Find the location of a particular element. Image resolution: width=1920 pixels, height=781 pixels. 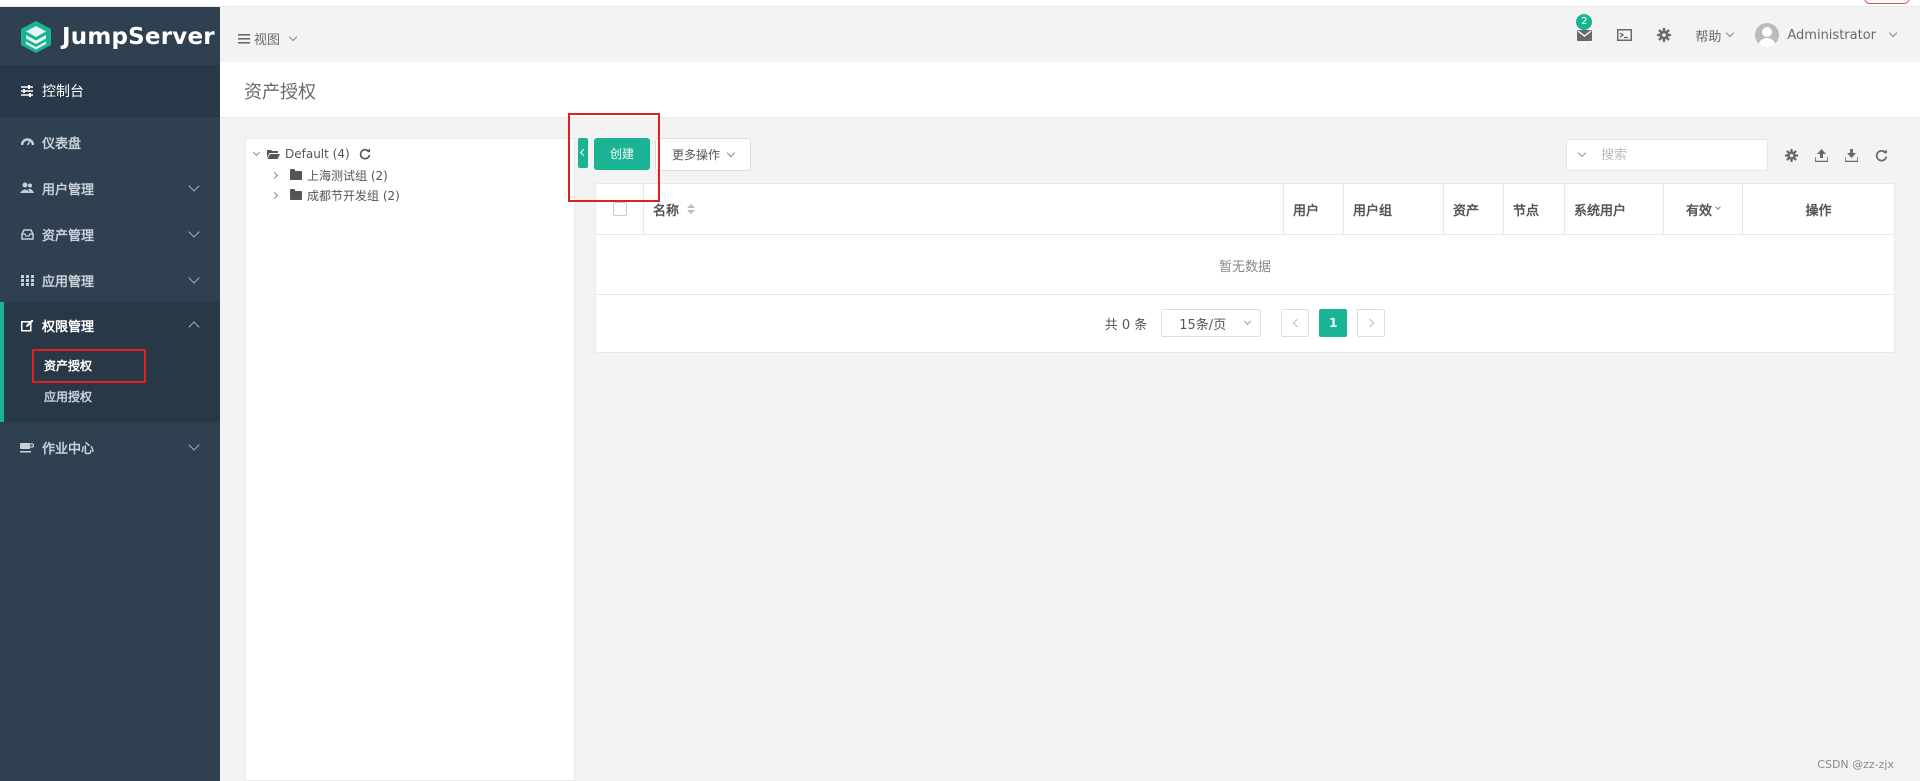

sidebar-item-permission-management: 权限管理 is located at coordinates (110, 325).